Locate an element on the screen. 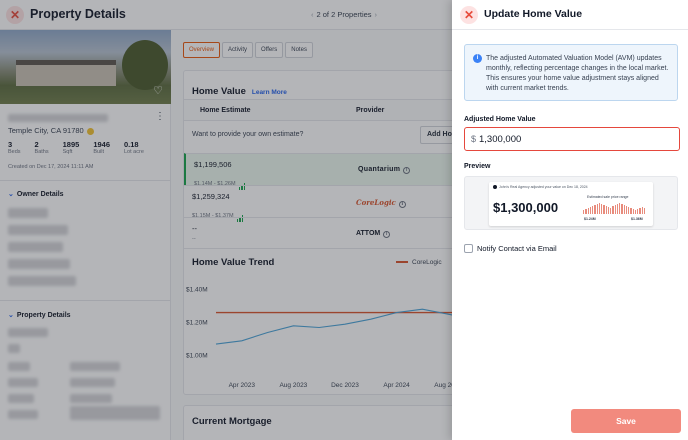  save-button: Save is located at coordinates (626, 421).